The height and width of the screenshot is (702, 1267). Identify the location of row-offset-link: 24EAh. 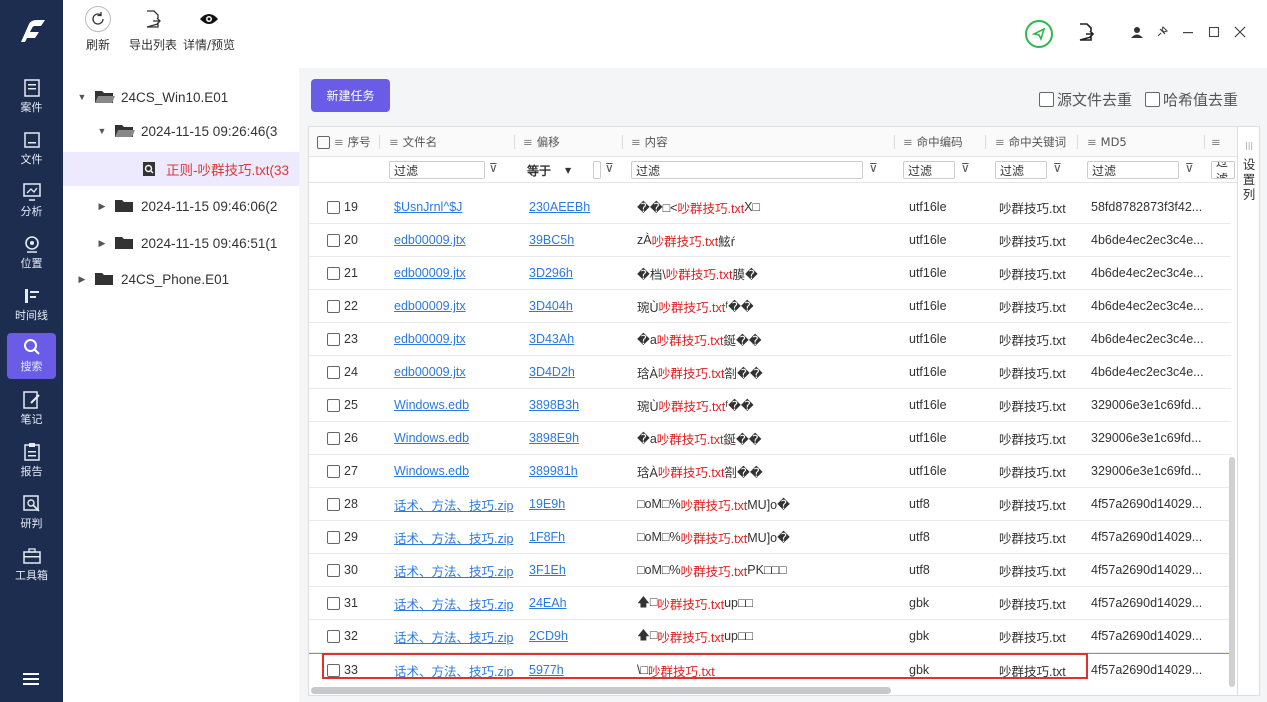
(548, 603).